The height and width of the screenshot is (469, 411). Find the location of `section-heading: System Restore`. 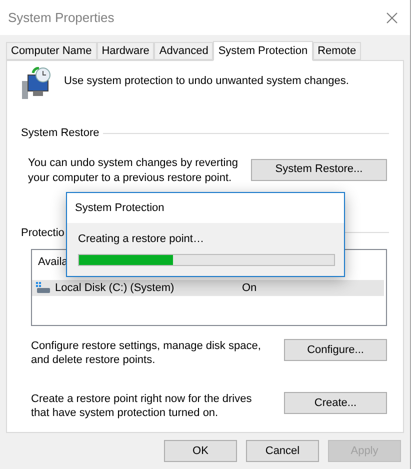

section-heading: System Restore is located at coordinates (60, 133).